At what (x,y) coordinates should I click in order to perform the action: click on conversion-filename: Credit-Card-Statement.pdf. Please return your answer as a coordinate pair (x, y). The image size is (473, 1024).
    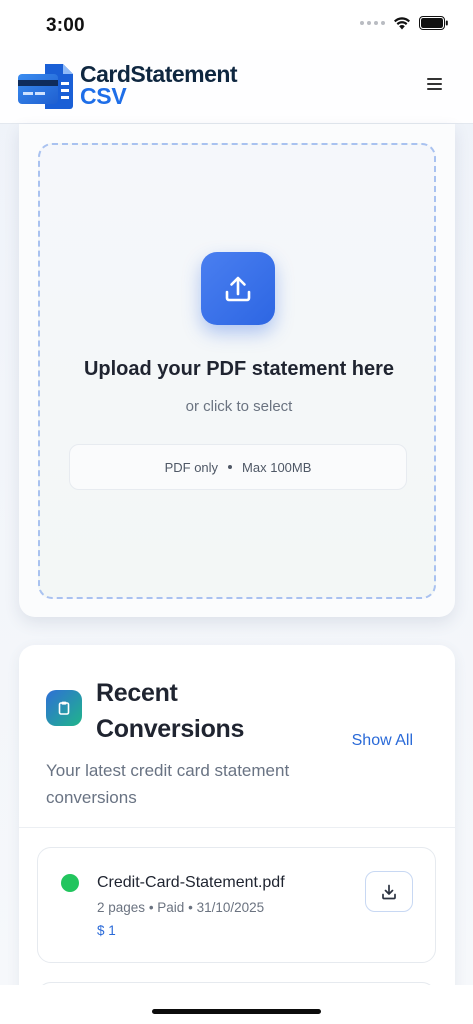
    Looking at the image, I should click on (191, 882).